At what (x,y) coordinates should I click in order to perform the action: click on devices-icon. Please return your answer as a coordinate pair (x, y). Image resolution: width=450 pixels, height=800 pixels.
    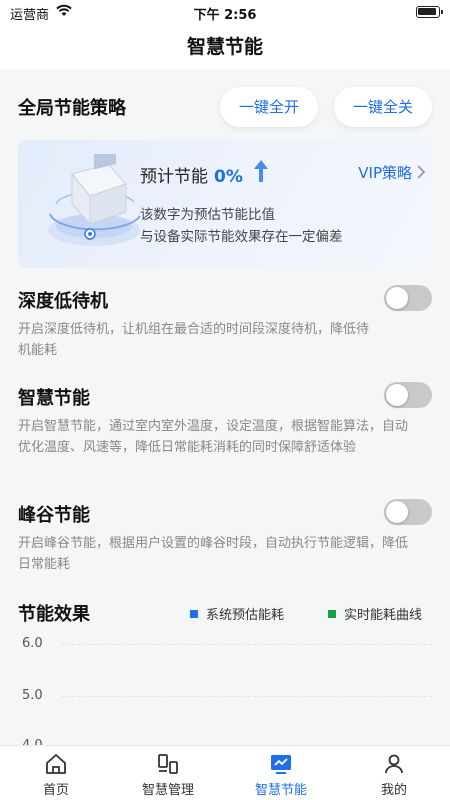
    Looking at the image, I should click on (168, 764).